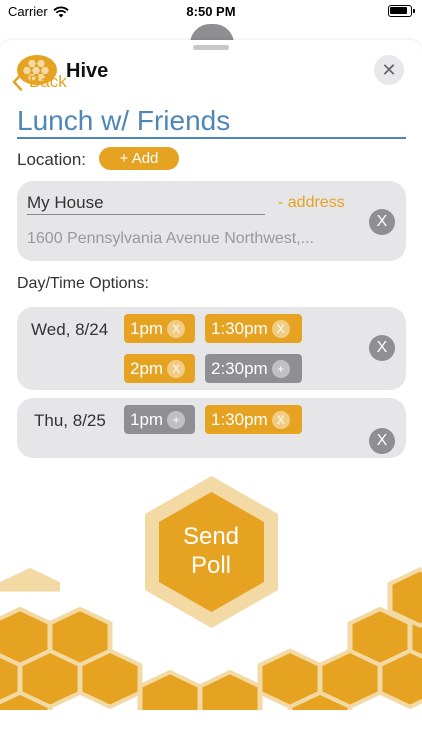 The width and height of the screenshot is (422, 750). I want to click on close-button: ✕, so click(389, 70).